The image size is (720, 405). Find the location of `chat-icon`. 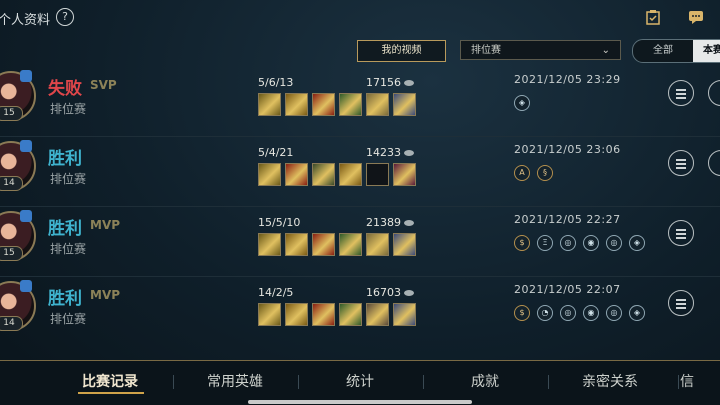

chat-icon is located at coordinates (696, 17).